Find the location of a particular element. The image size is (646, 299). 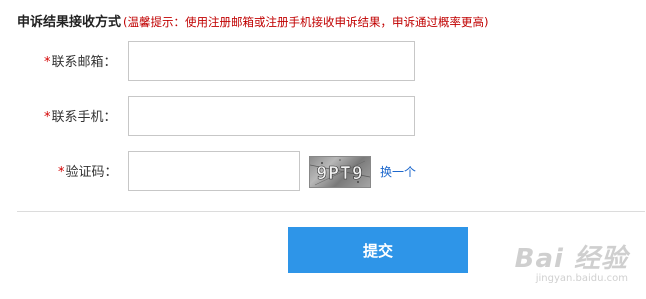

captcha-label-text: 验证码： is located at coordinates (91, 172).